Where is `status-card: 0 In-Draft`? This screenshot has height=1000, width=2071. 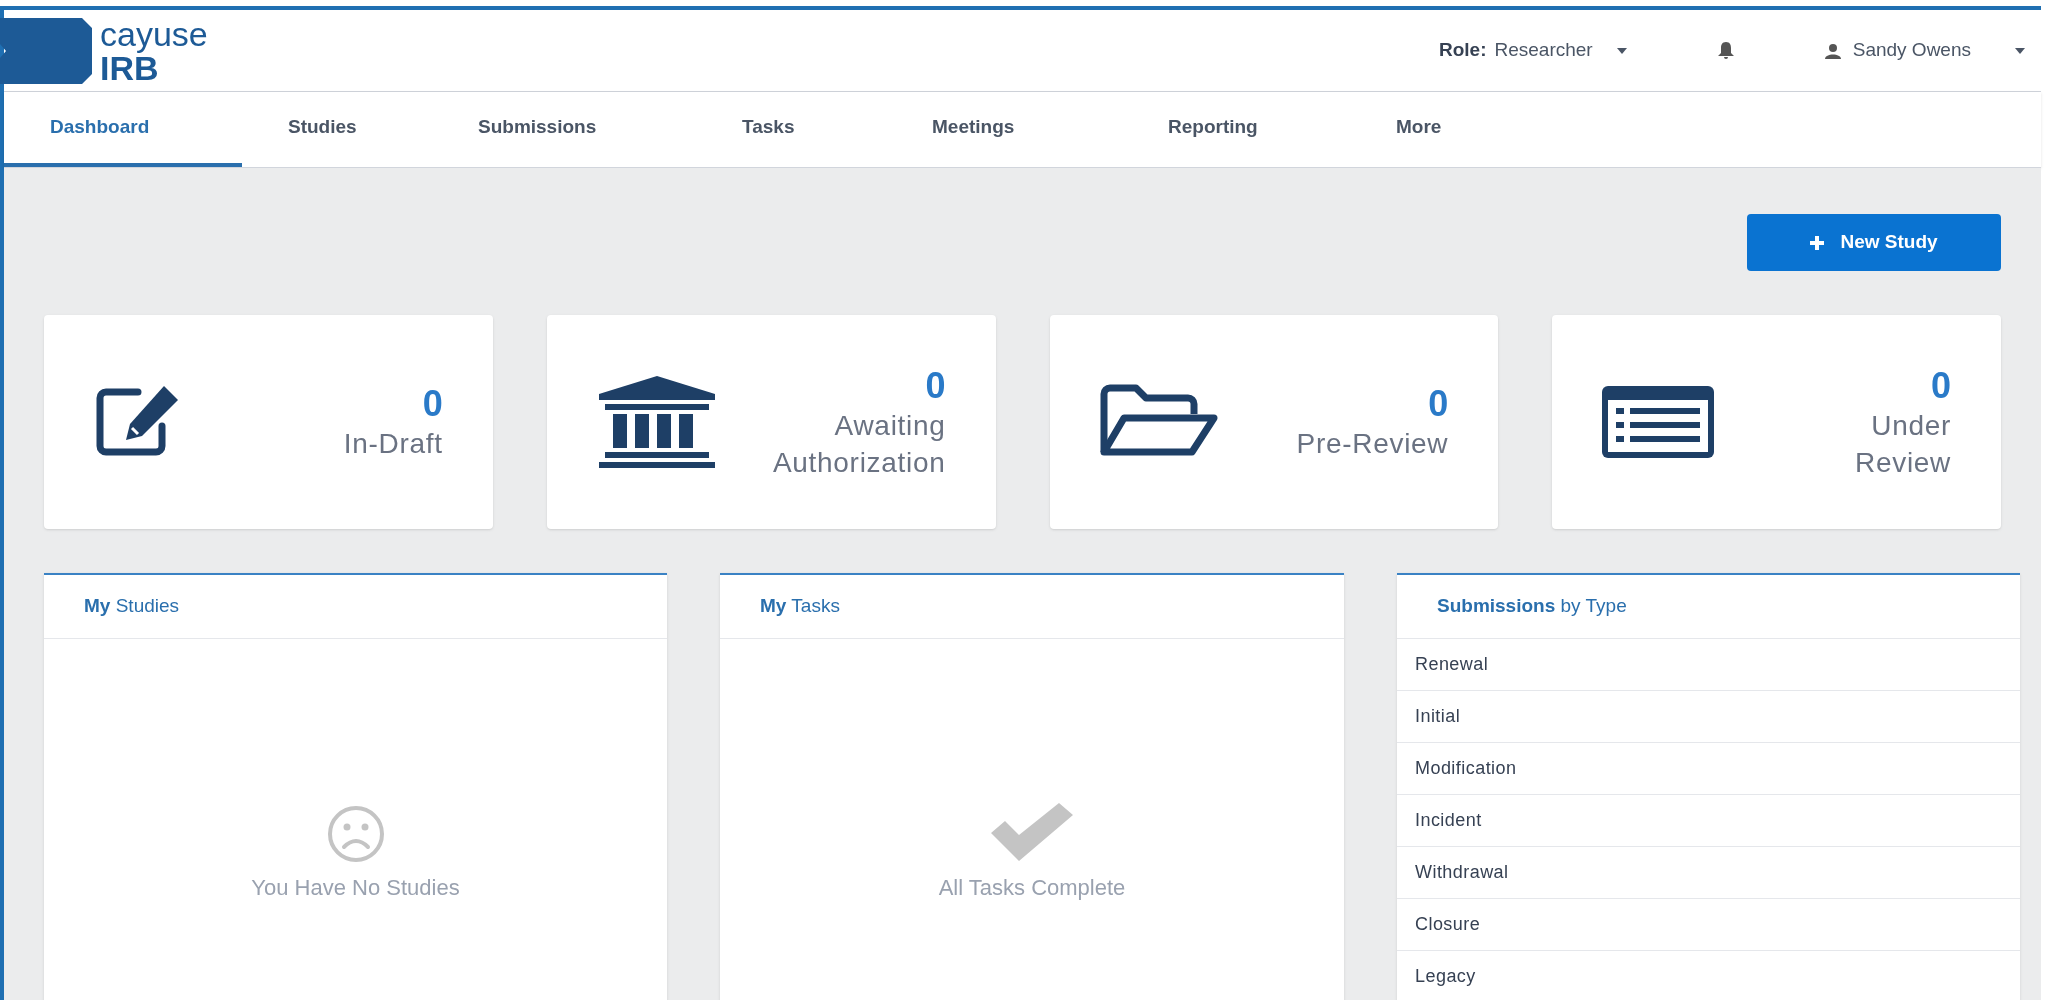
status-card: 0 In-Draft is located at coordinates (268, 422).